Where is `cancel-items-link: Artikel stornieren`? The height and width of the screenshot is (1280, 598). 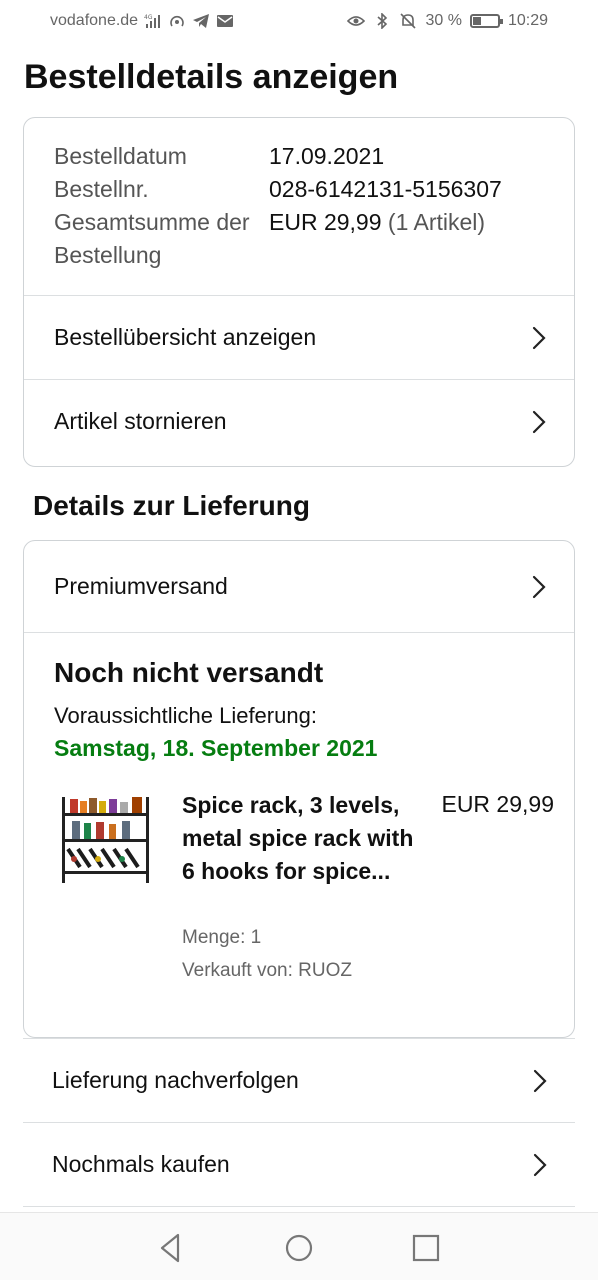
cancel-items-link: Artikel stornieren is located at coordinates (299, 421).